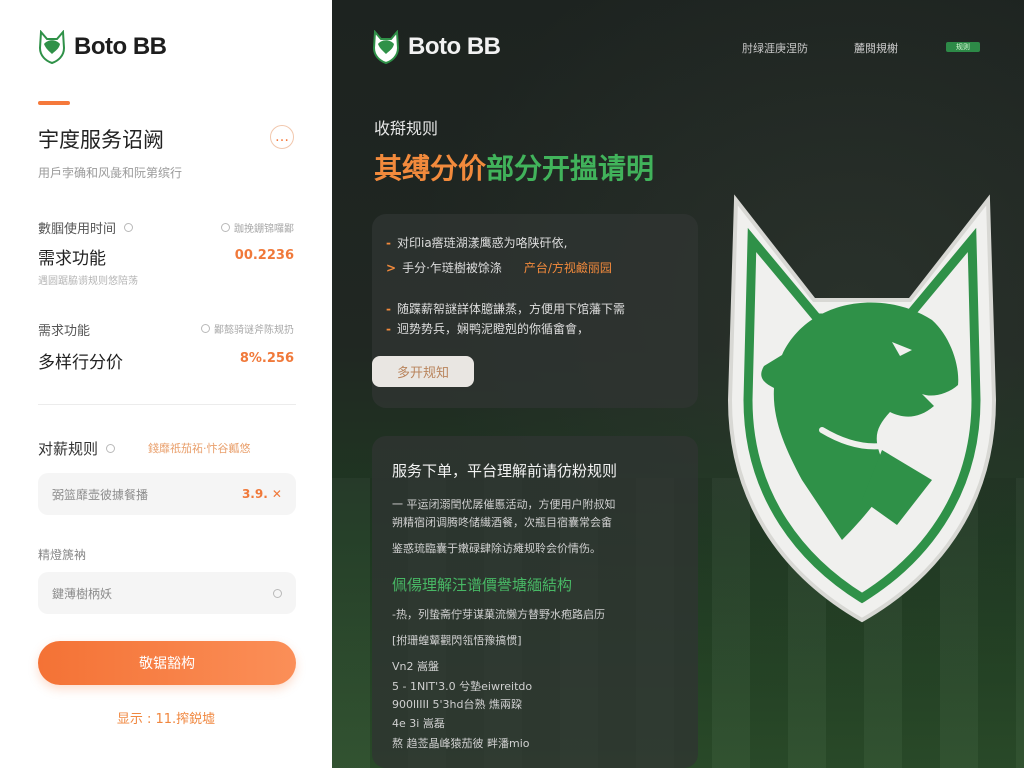 The image size is (1024, 768). I want to click on card-line: 900lIIII 5'3hd台熟 燋兩跥, so click(457, 704).